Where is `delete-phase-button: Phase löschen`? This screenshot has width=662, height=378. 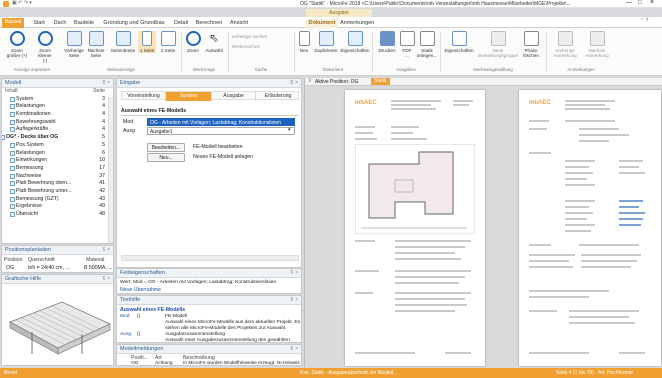 delete-phase-button: Phase löschen is located at coordinates (531, 44).